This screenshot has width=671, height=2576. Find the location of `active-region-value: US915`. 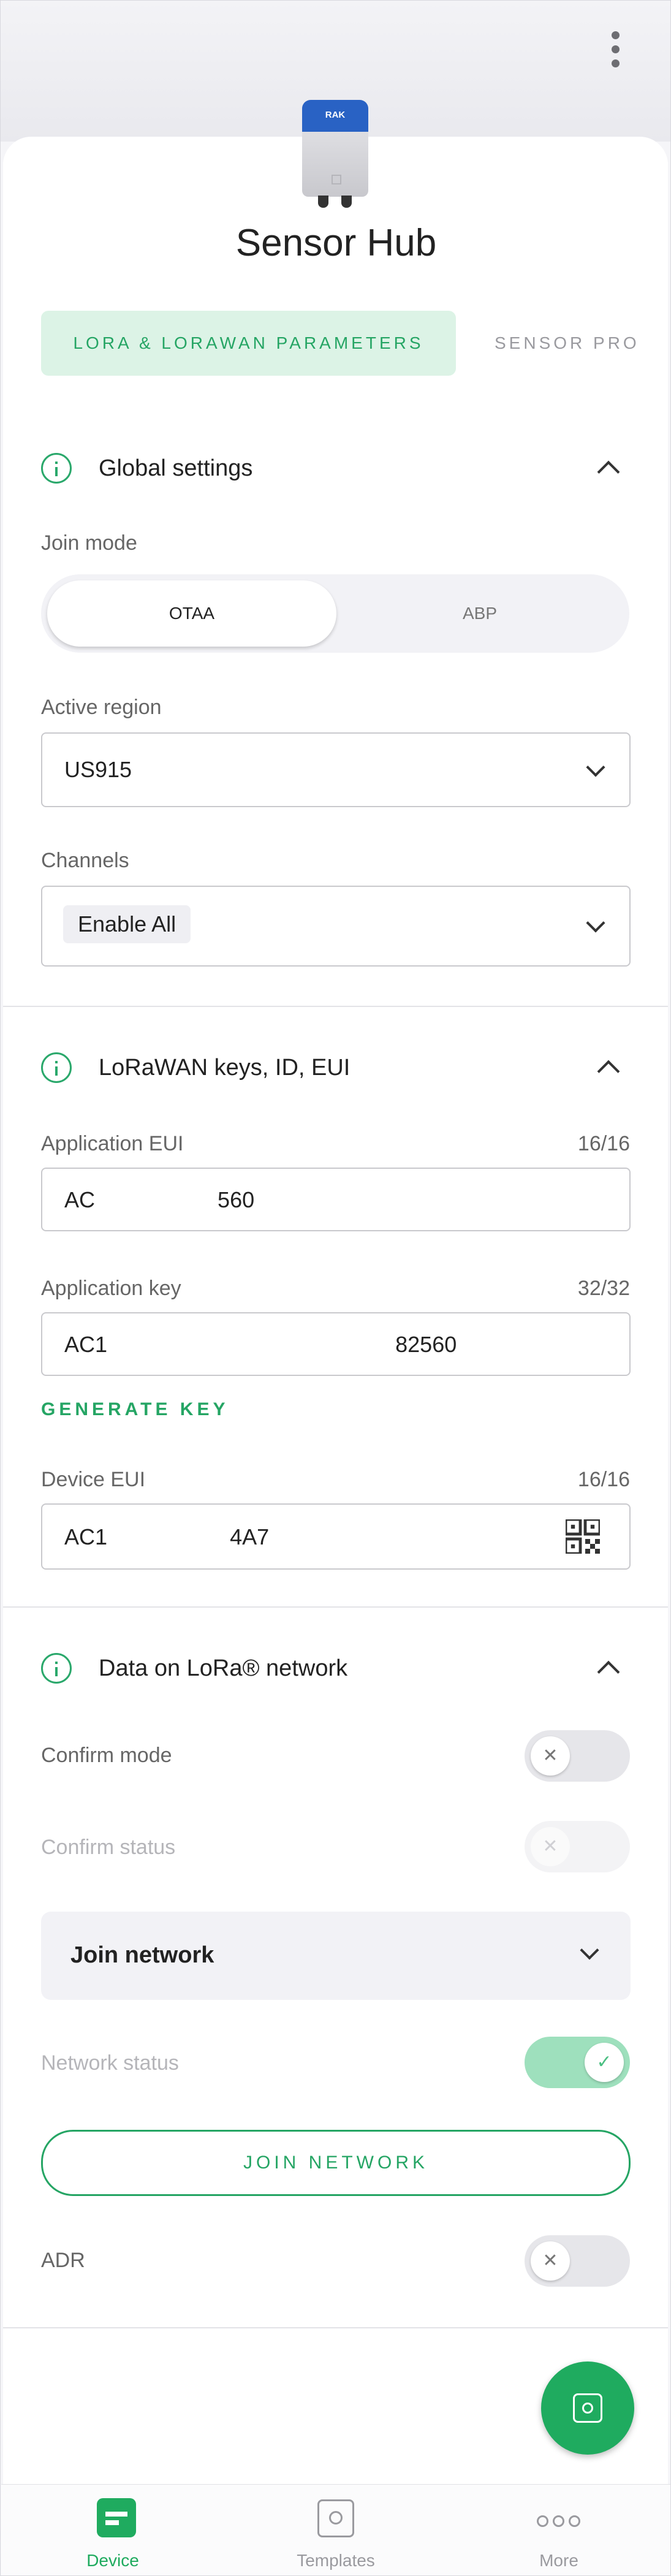

active-region-value: US915 is located at coordinates (98, 769).